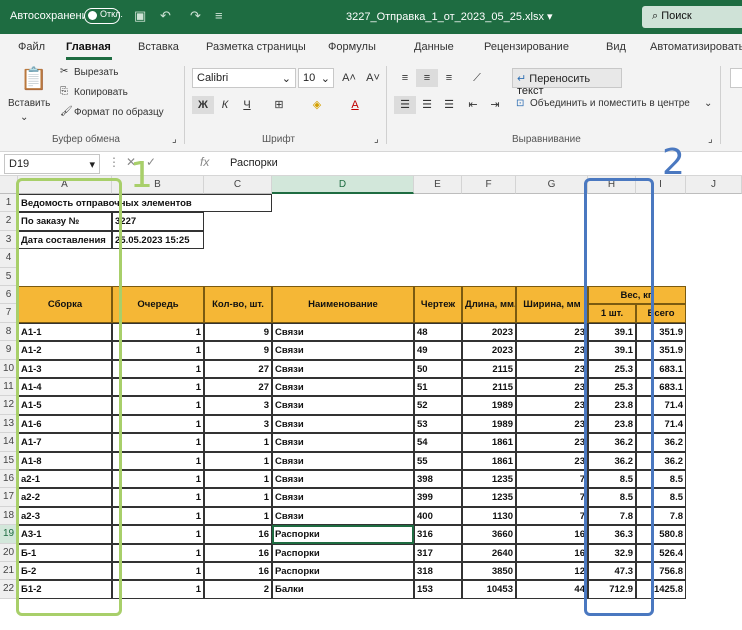  I want to click on align-middle-icon: ≡, so click(427, 78).